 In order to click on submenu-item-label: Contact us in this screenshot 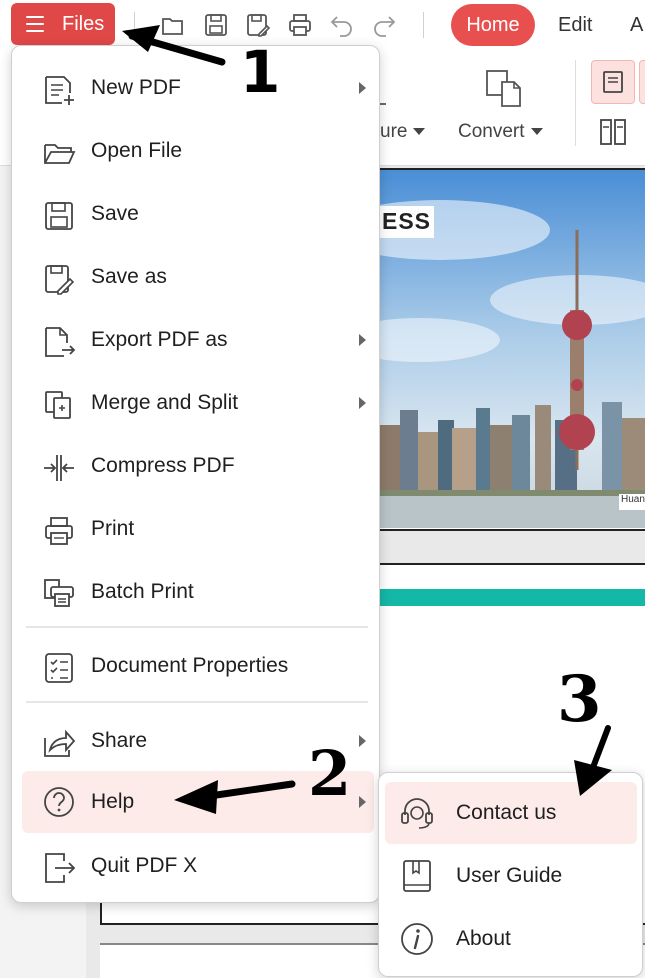, I will do `click(506, 812)`.